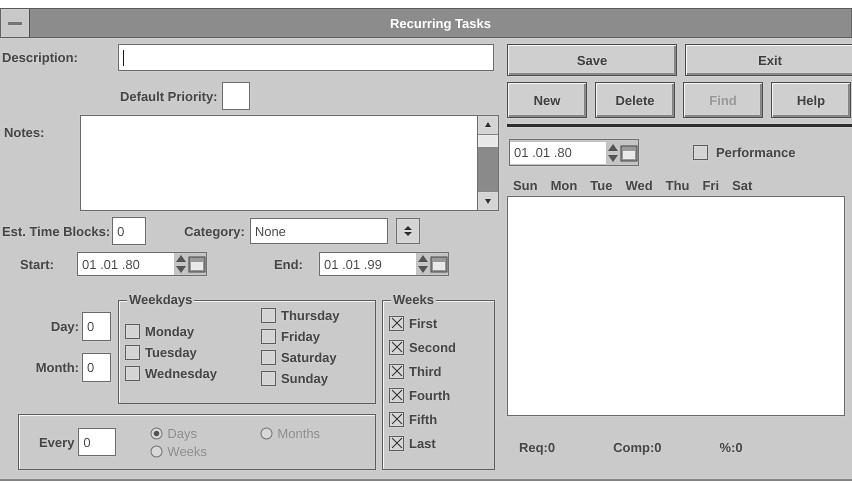 The image size is (852, 483). Describe the element at coordinates (811, 100) in the screenshot. I see `dialog-button: Help` at that location.